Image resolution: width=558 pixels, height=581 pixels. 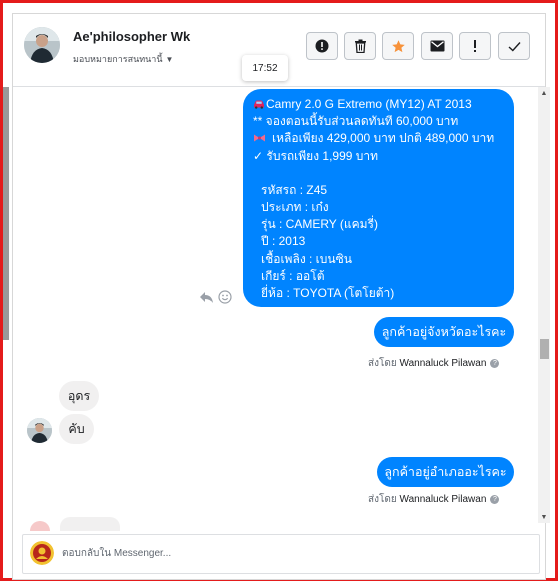 I want to click on message-composer, so click(x=281, y=554).